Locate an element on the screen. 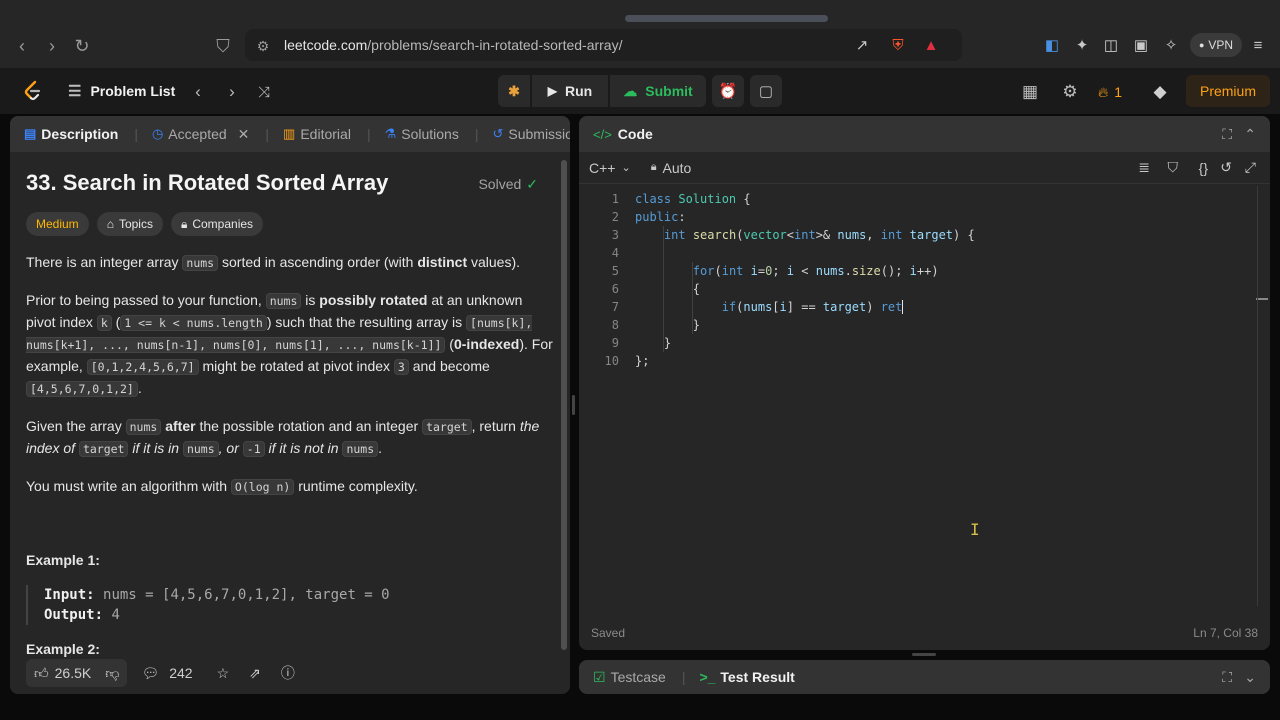 The width and height of the screenshot is (1280, 720). tab-solutions: ⚗ Solutions is located at coordinates (422, 134).